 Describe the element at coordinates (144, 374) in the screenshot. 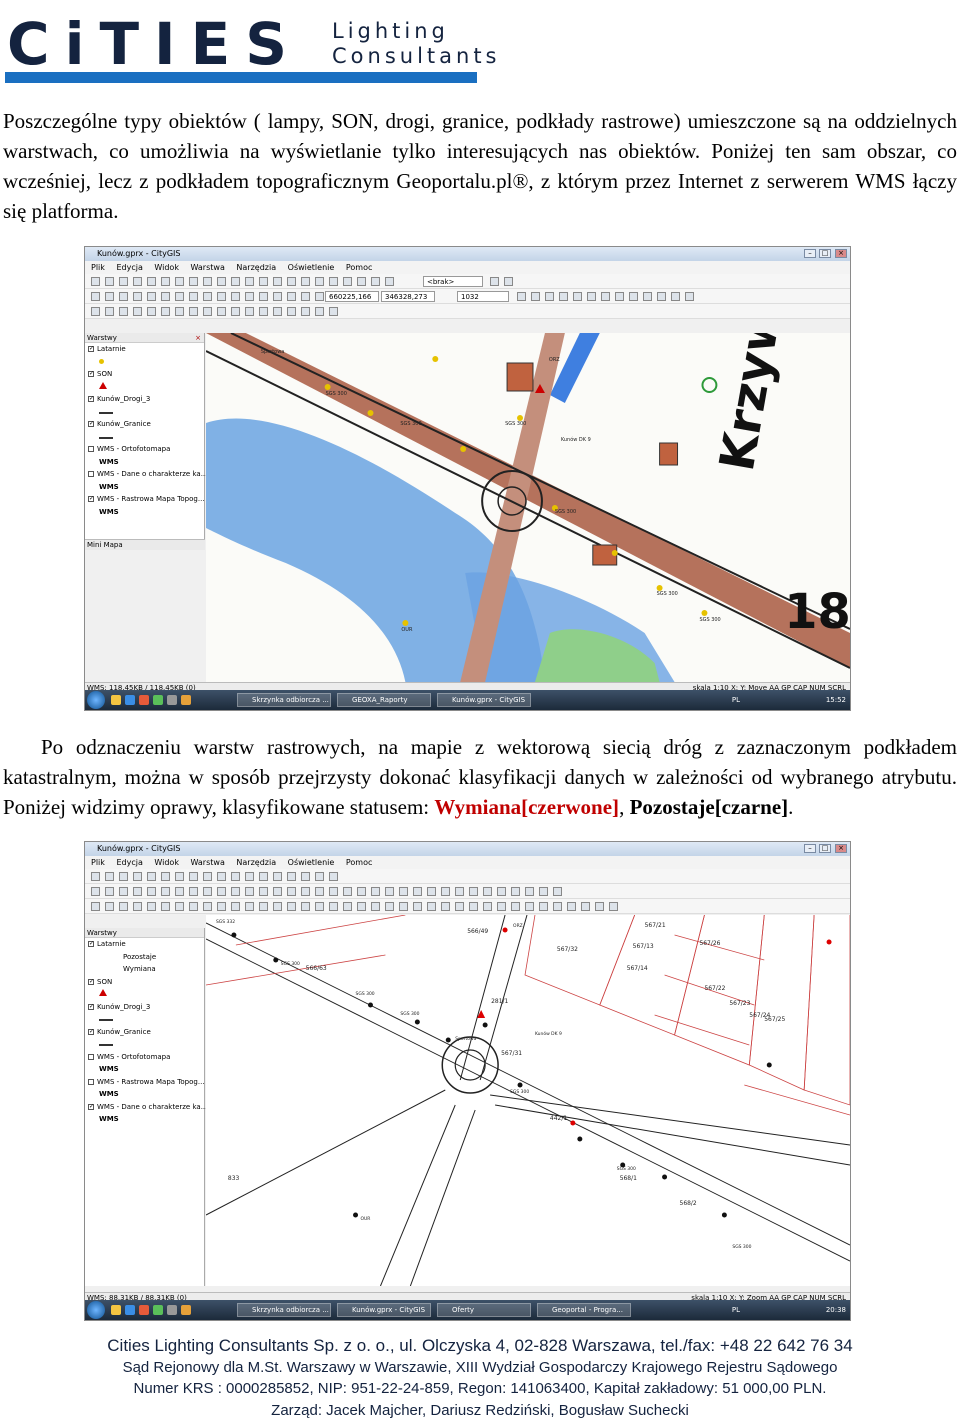

I see `layer-son: ✓ SON` at that location.